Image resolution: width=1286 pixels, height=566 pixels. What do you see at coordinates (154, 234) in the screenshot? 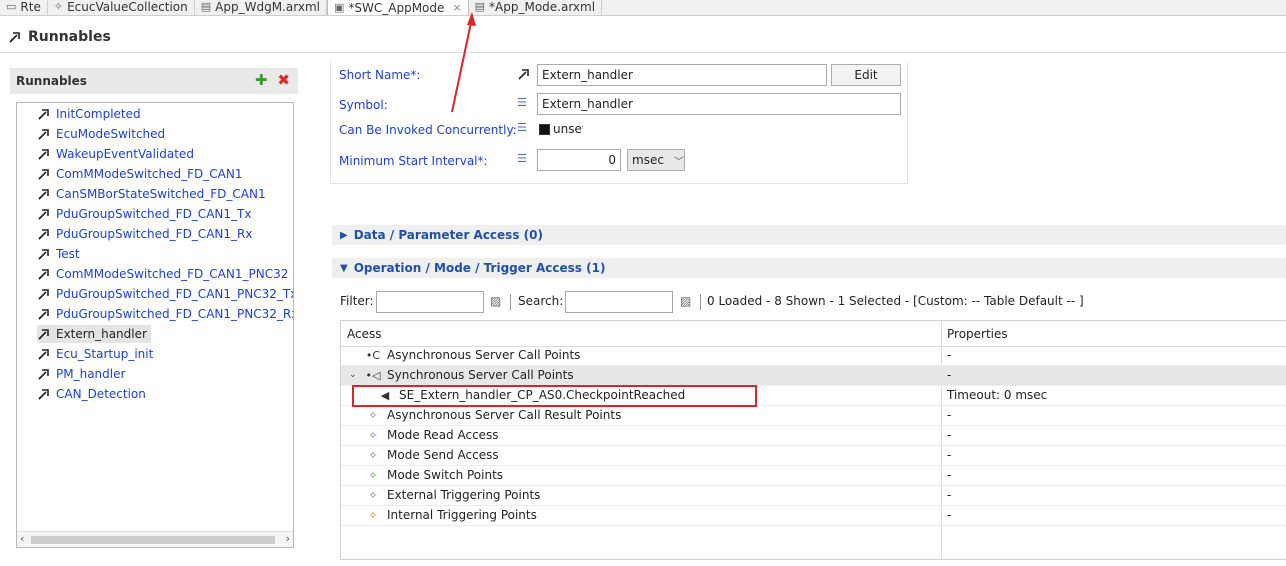
I see `runnable-label: PduGroupSwitched_FD_CAN1_Rx` at bounding box center [154, 234].